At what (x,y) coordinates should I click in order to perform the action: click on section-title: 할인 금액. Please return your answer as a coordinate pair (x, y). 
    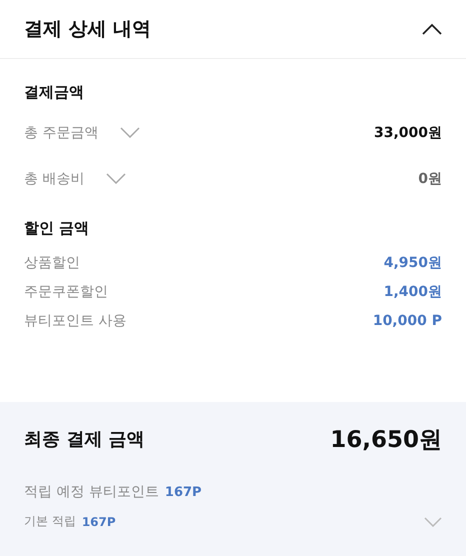
    Looking at the image, I should click on (57, 228).